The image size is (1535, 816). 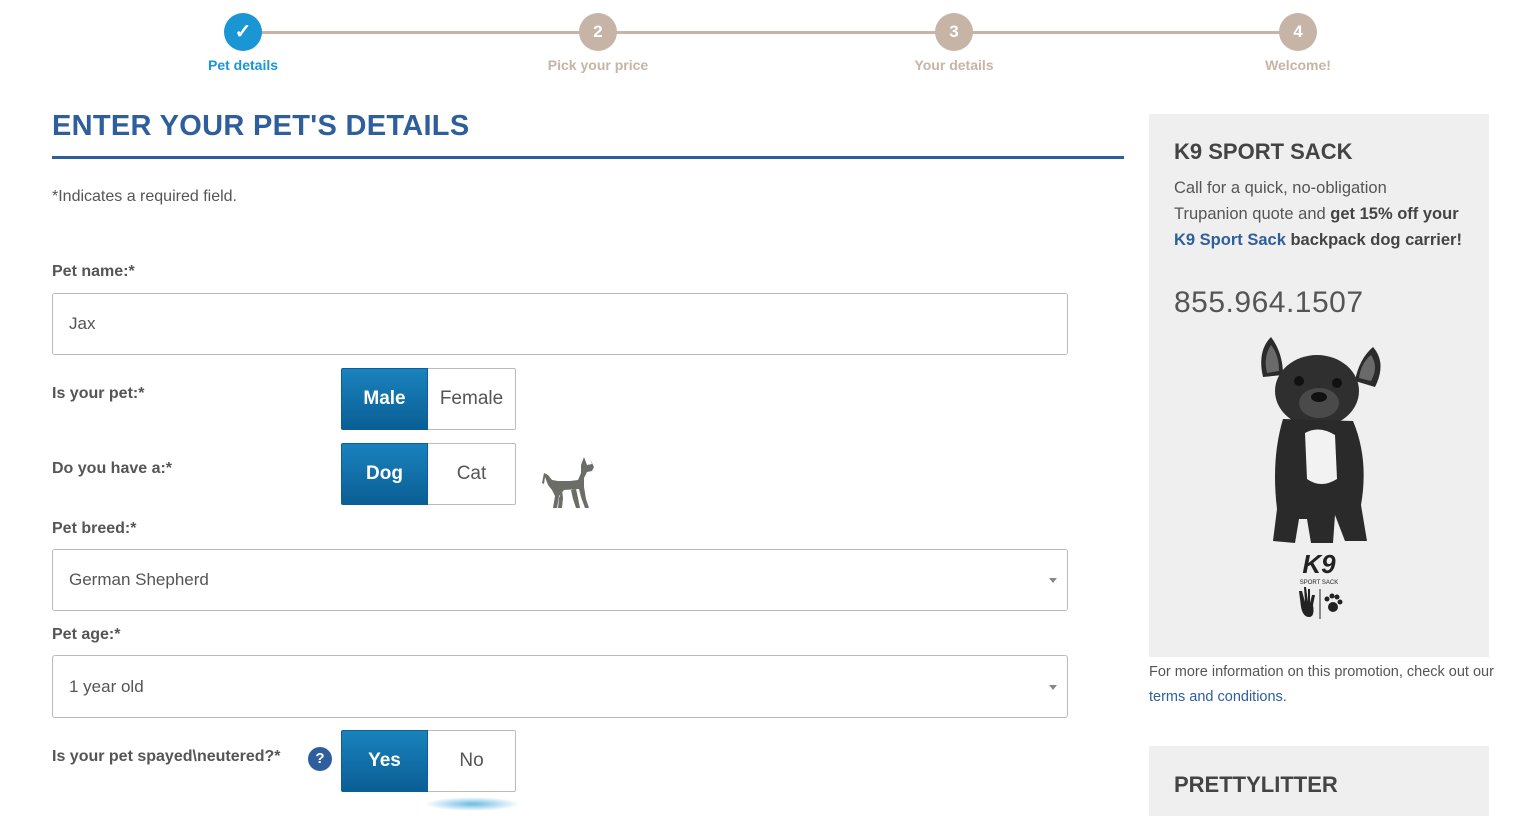 What do you see at coordinates (1263, 151) in the screenshot?
I see `promo-title: K9 SPORT SACK` at bounding box center [1263, 151].